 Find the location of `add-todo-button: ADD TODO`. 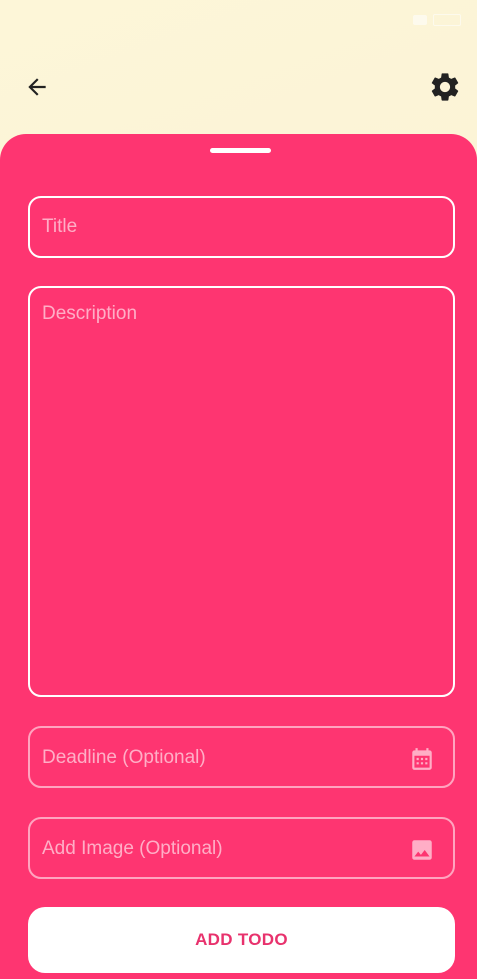

add-todo-button: ADD TODO is located at coordinates (241, 940).